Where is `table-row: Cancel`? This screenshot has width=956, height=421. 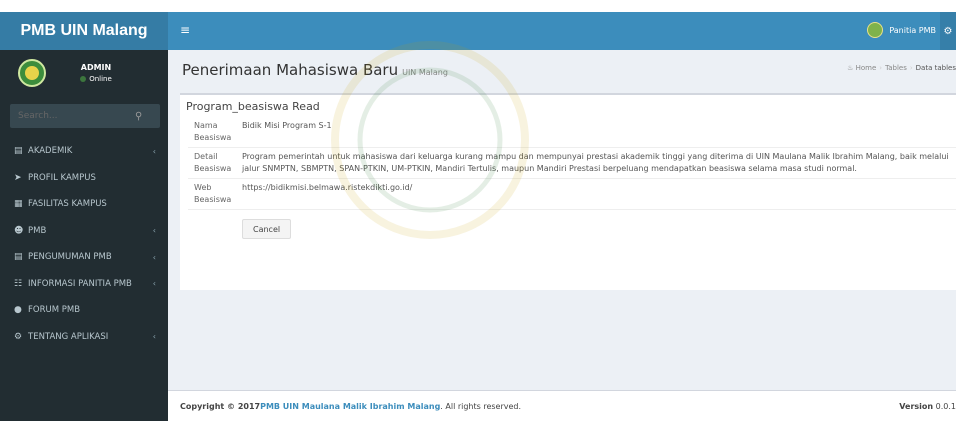 table-row: Cancel is located at coordinates (572, 225).